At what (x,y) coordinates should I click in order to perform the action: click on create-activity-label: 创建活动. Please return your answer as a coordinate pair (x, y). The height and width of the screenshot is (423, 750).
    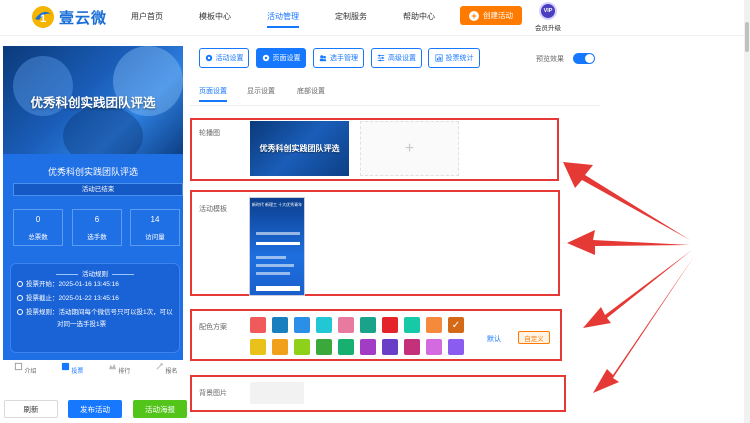
    Looking at the image, I should click on (498, 15).